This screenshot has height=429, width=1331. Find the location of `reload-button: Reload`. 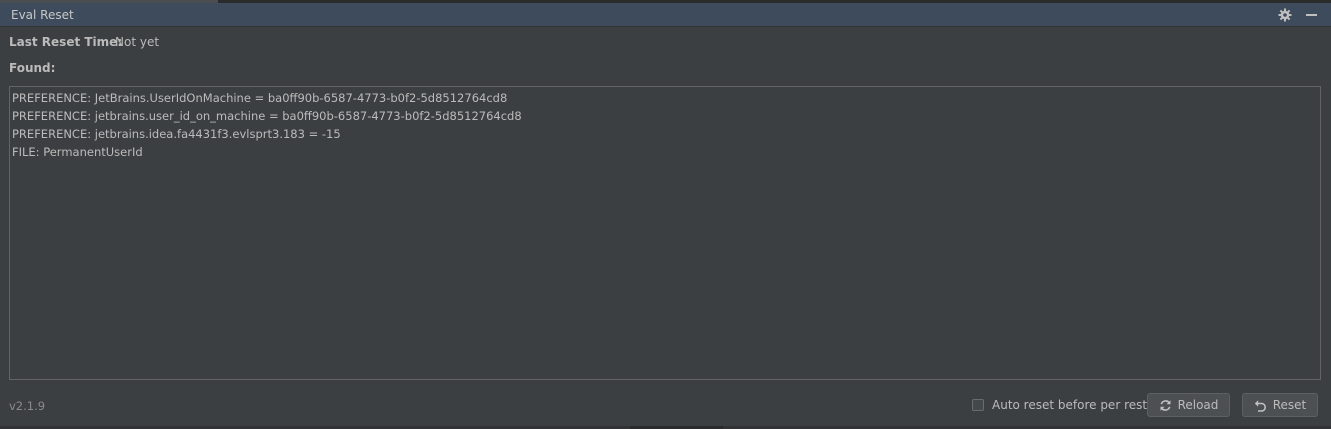

reload-button: Reload is located at coordinates (1188, 405).